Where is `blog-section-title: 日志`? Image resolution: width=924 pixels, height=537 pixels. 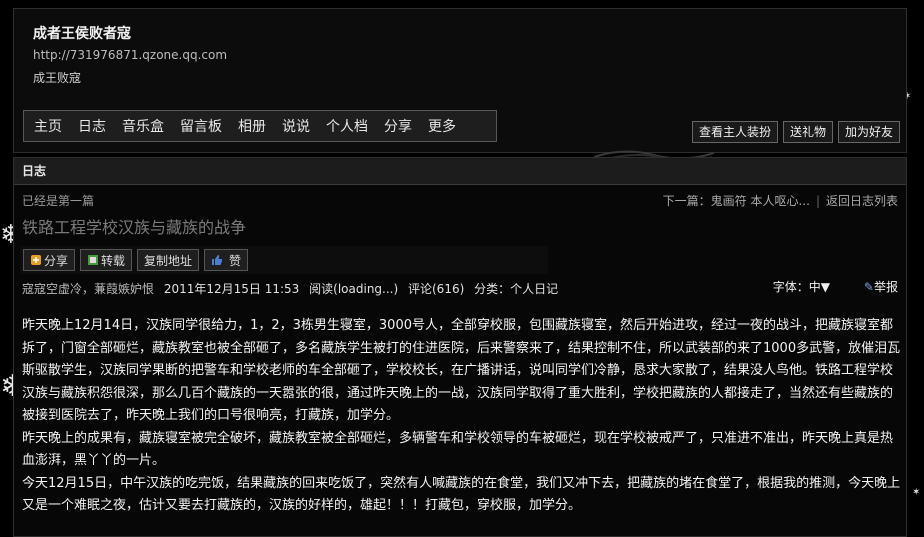 blog-section-title: 日志 is located at coordinates (460, 171).